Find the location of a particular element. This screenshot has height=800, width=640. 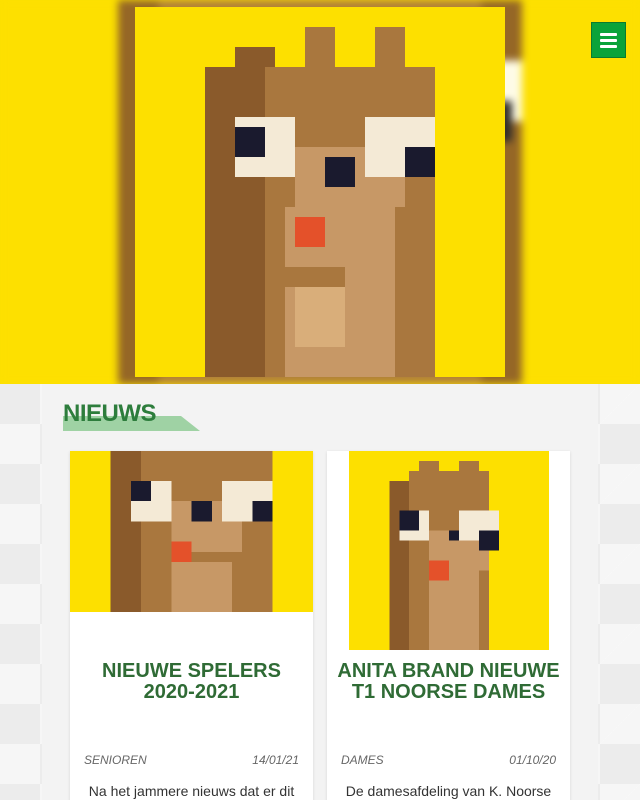

news-card-date: 14/01/21 is located at coordinates (275, 760).